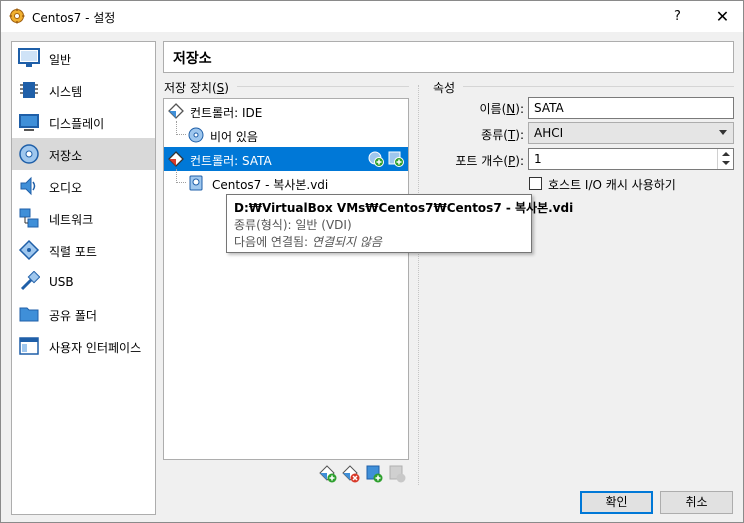 Image resolution: width=744 pixels, height=523 pixels. I want to click on sidebar-item-user-interface: 사용자 인터페이스, so click(83, 346).